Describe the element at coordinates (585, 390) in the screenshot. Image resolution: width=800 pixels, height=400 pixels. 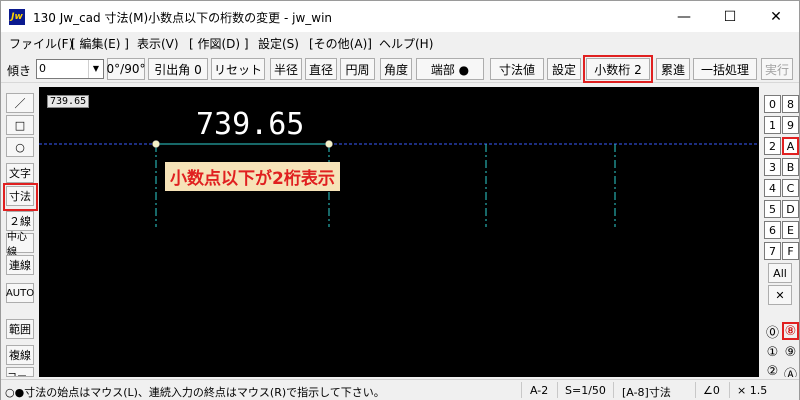
I see `scale-indicator: S=1/50` at that location.